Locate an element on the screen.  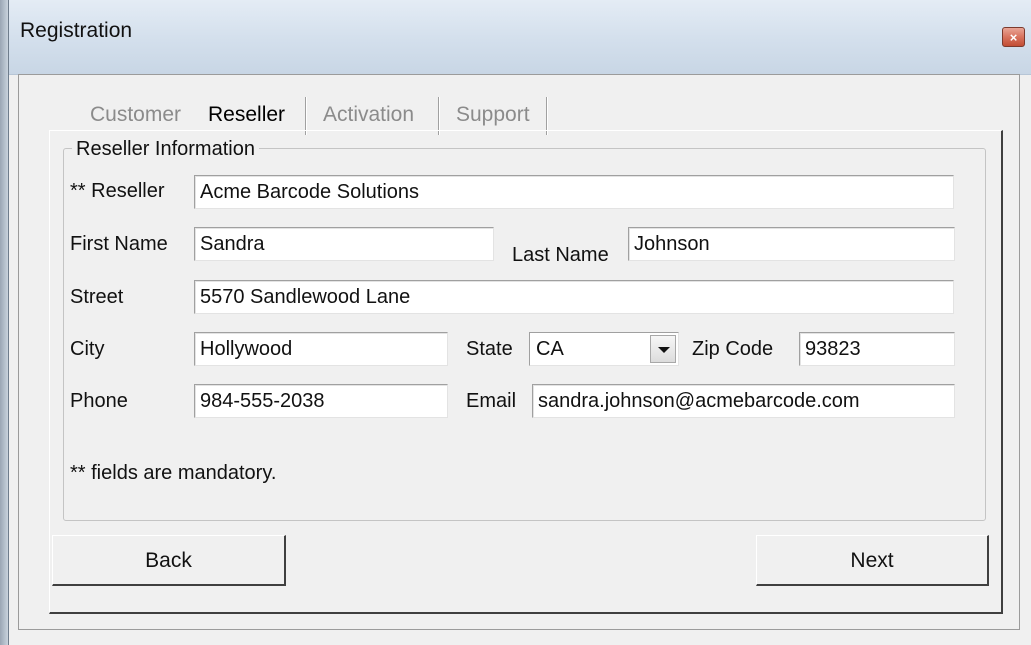
email-input is located at coordinates (743, 401).